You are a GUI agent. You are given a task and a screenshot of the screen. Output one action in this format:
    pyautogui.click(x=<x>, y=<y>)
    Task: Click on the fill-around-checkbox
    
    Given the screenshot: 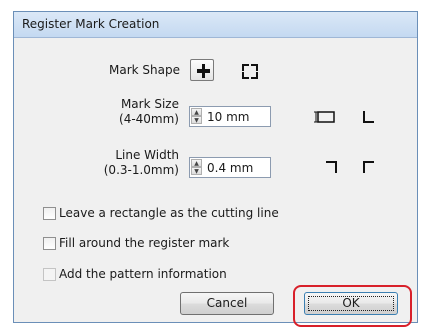 What is the action you would take?
    pyautogui.click(x=49, y=243)
    